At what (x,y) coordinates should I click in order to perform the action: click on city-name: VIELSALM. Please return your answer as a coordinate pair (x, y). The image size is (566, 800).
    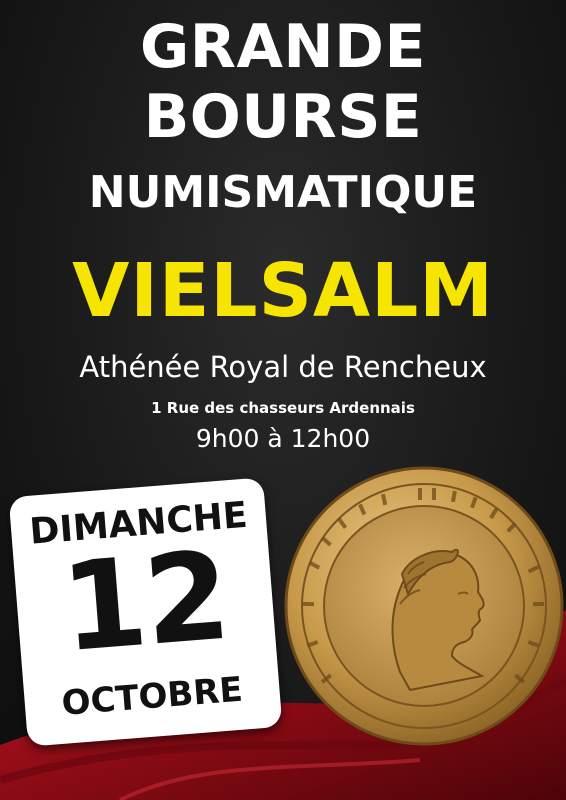
    Looking at the image, I should click on (283, 291).